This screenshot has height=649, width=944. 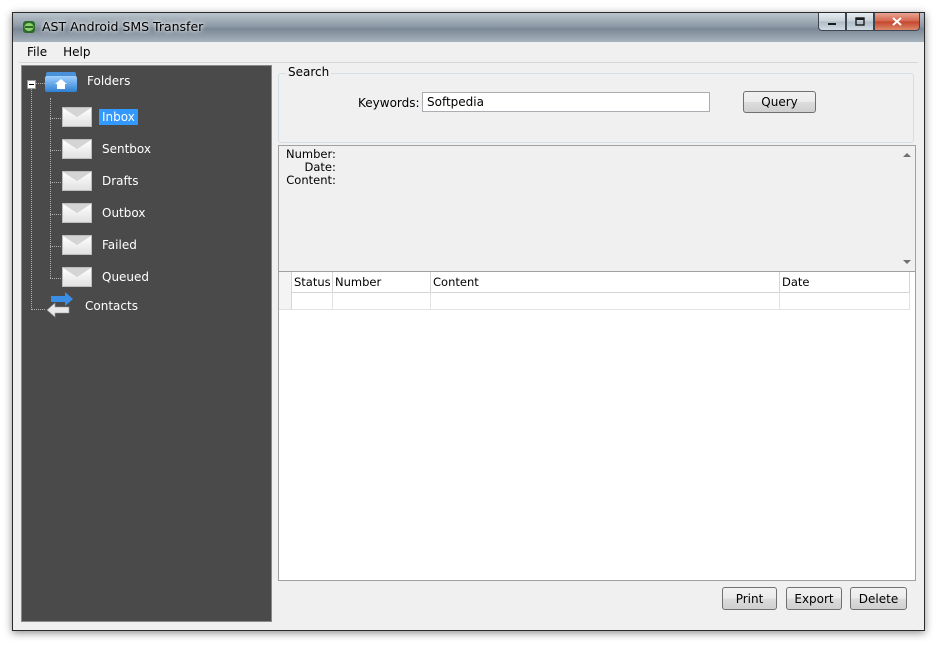 I want to click on query-button: Query, so click(x=779, y=102).